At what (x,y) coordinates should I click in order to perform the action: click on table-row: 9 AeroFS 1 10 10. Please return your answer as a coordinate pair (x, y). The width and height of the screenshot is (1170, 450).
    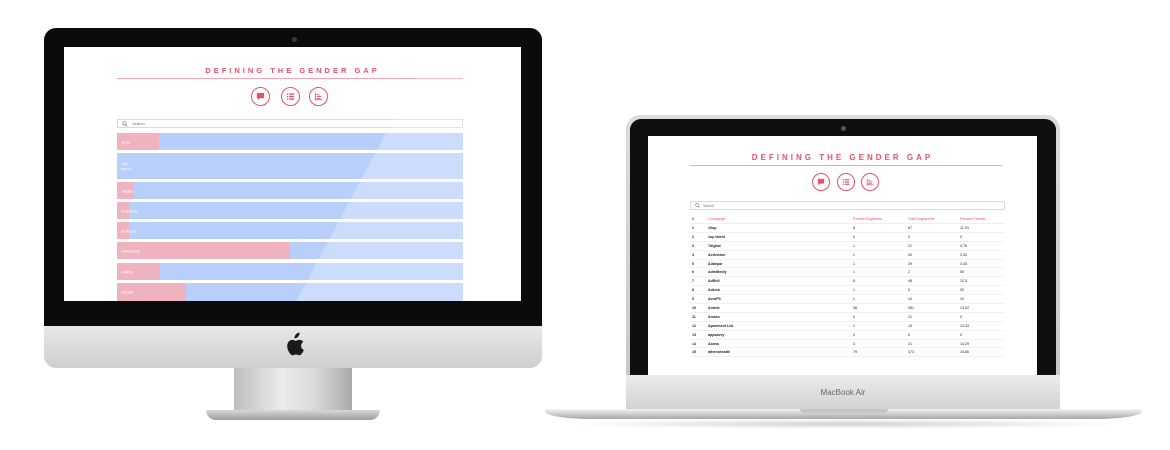
    Looking at the image, I should click on (847, 299).